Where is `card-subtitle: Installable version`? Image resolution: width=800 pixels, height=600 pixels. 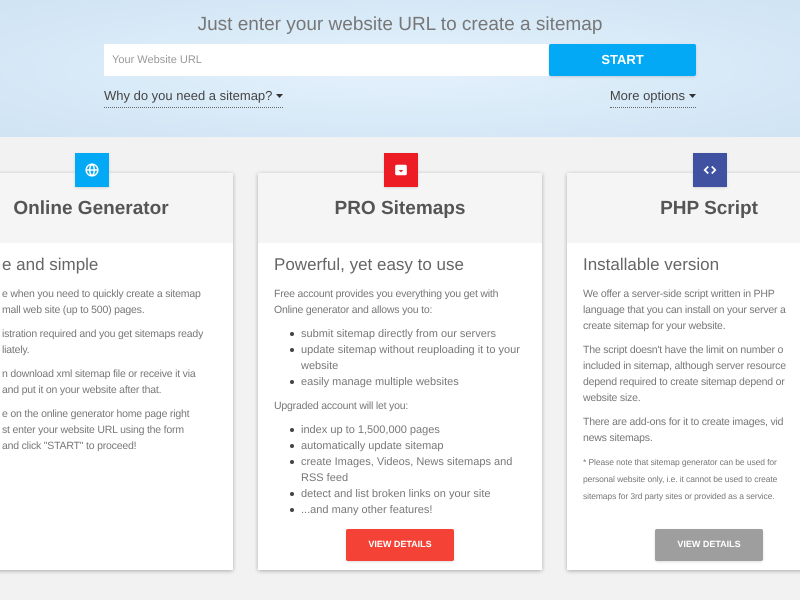 card-subtitle: Installable version is located at coordinates (651, 265).